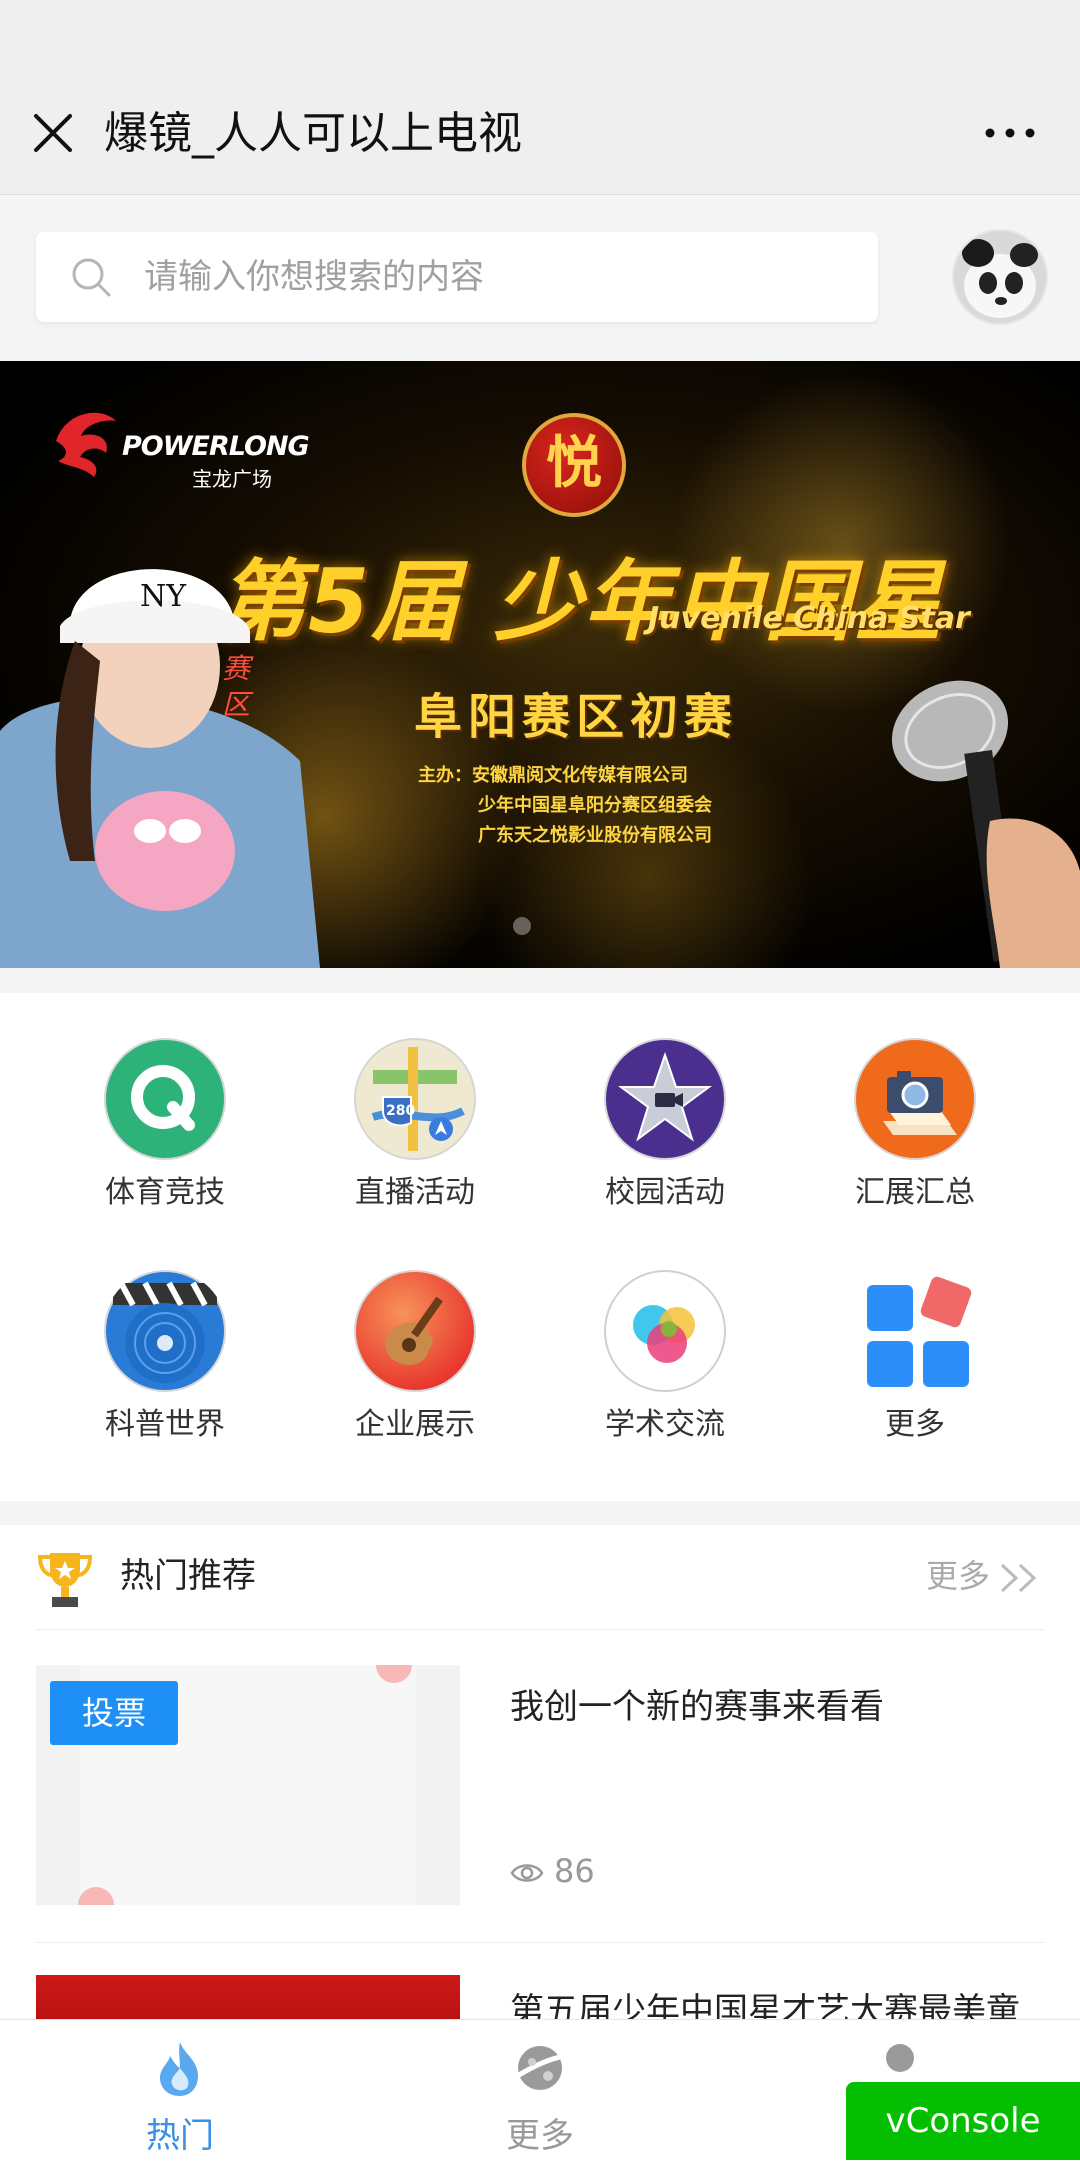 Image resolution: width=1080 pixels, height=2165 pixels. I want to click on status-bar, so click(540, 35).